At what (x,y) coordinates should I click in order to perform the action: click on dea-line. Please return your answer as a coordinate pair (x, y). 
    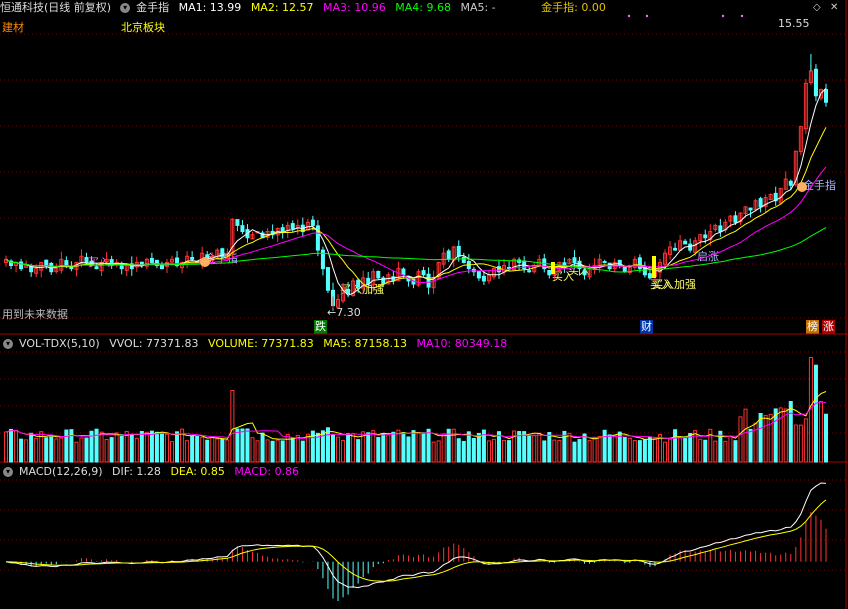
    Looking at the image, I should click on (416, 540).